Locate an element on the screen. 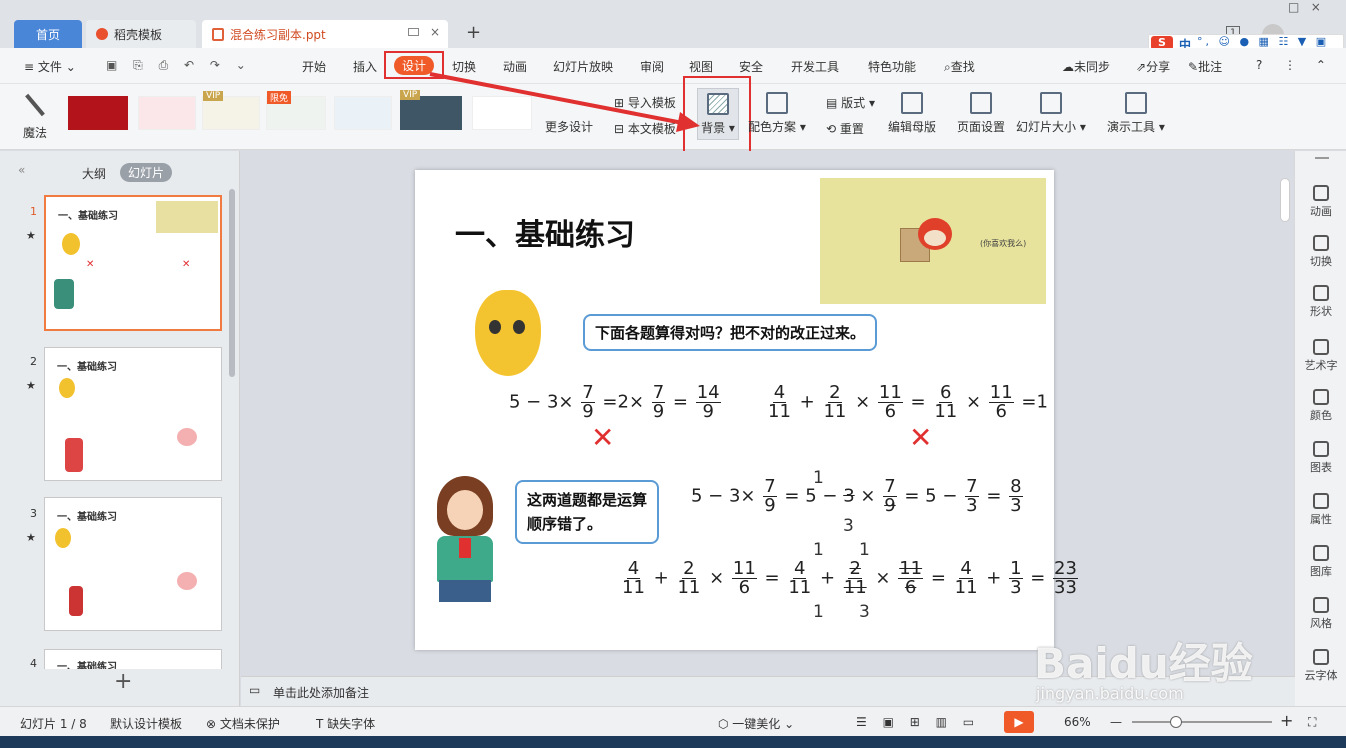  sidebar-properties: 属性 is located at coordinates (1320, 510).